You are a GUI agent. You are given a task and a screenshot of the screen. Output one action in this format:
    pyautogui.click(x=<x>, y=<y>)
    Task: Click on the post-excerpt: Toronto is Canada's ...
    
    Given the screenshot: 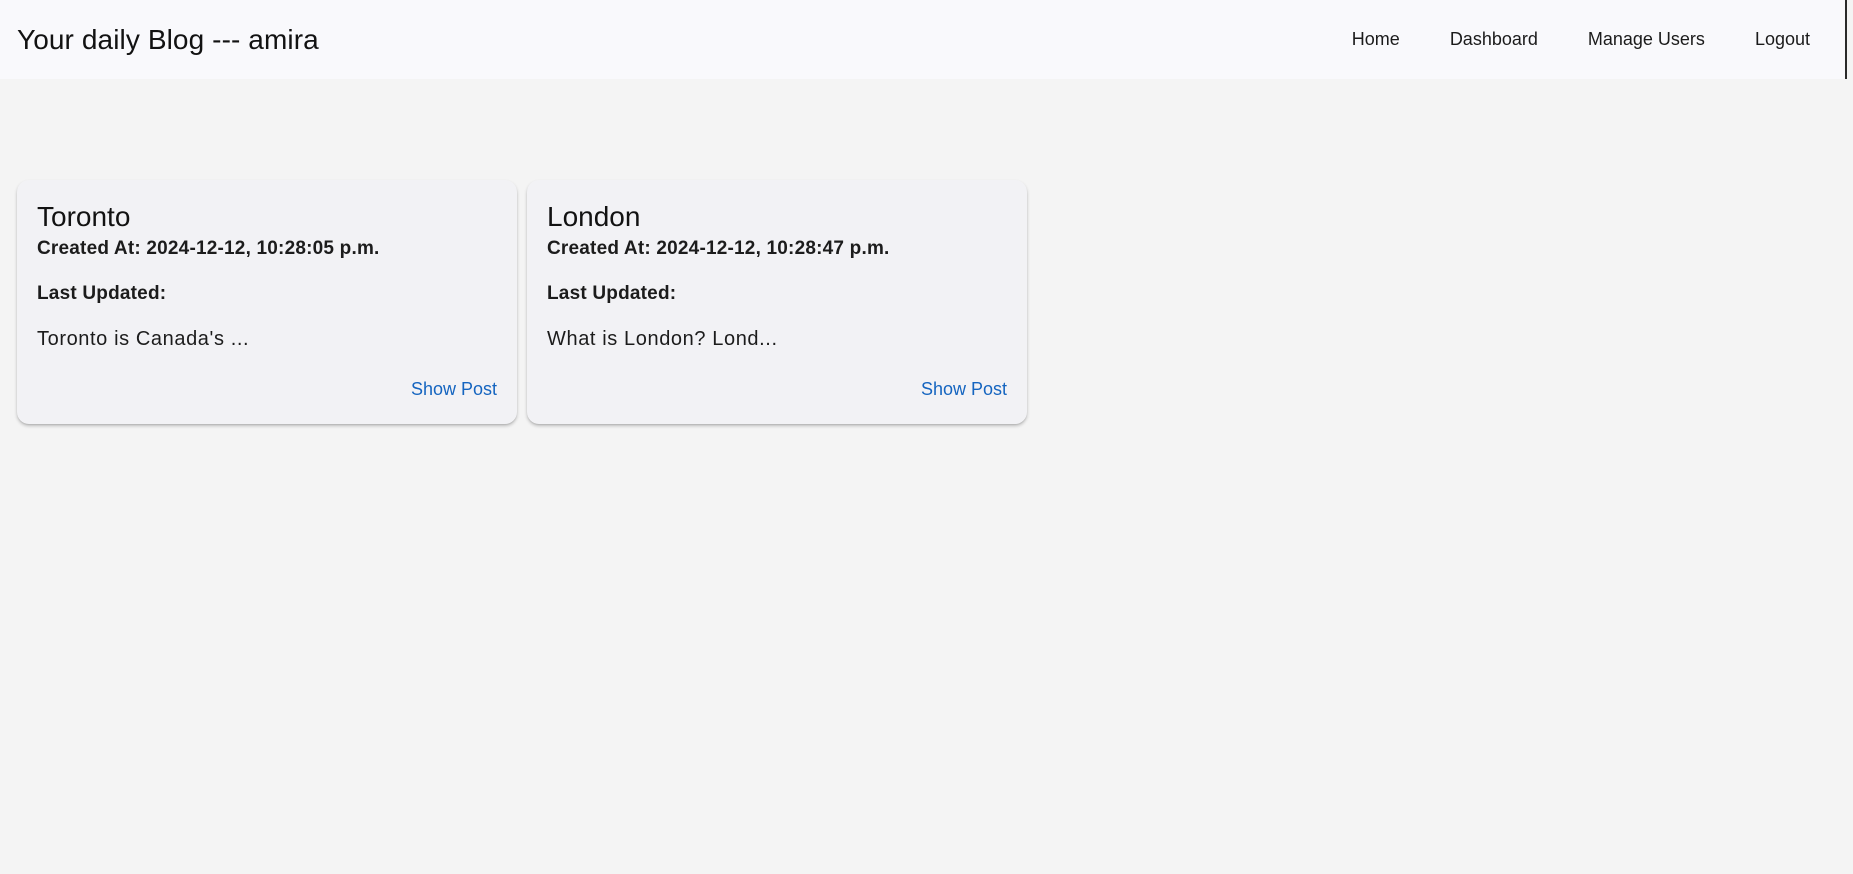 What is the action you would take?
    pyautogui.click(x=143, y=339)
    